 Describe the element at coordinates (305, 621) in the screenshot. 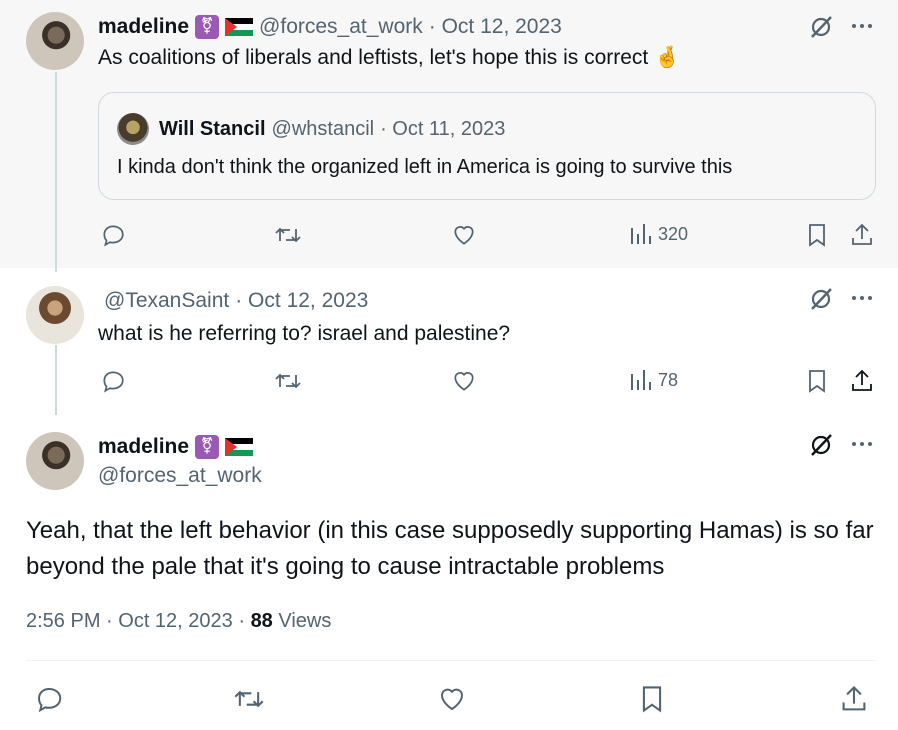

I see `views-label: Views` at that location.